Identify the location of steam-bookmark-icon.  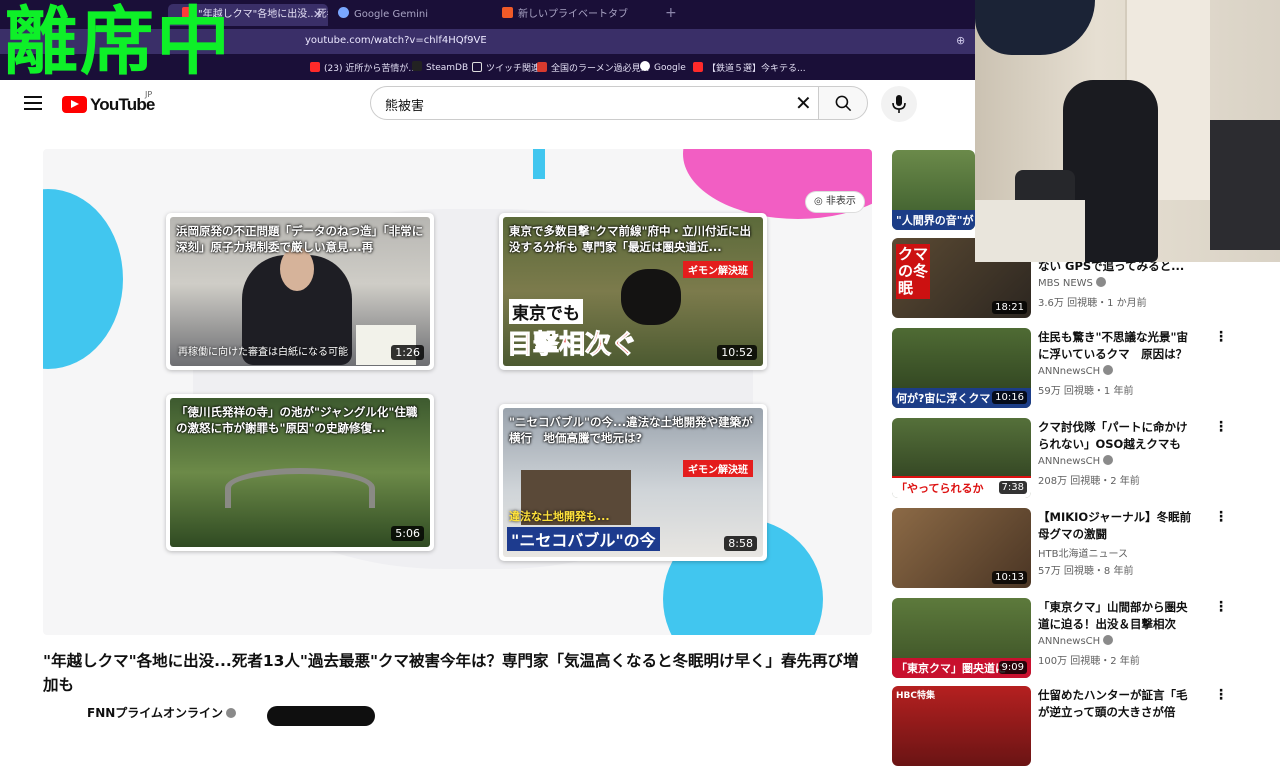
(417, 66).